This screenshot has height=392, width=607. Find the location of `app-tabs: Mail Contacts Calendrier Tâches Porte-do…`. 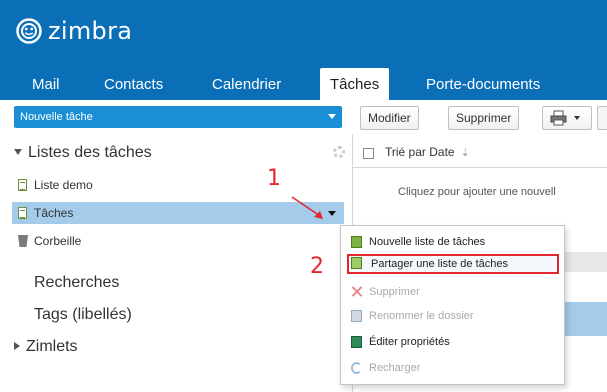

app-tabs: Mail Contacts Calendrier Tâches Porte-do… is located at coordinates (303, 84).